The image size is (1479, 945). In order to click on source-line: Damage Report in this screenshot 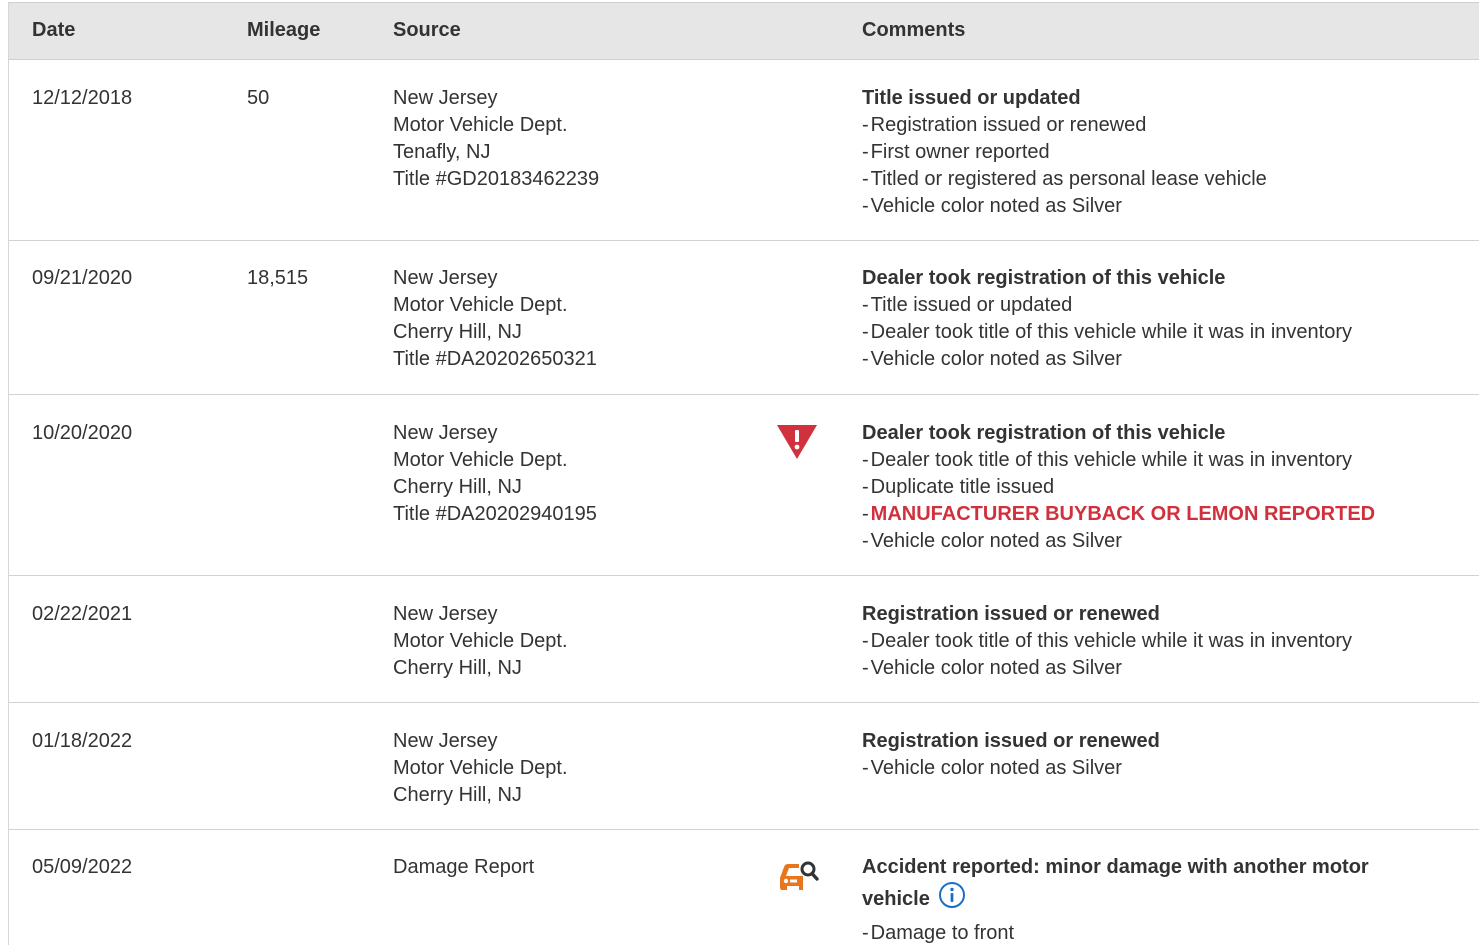, I will do `click(464, 867)`.